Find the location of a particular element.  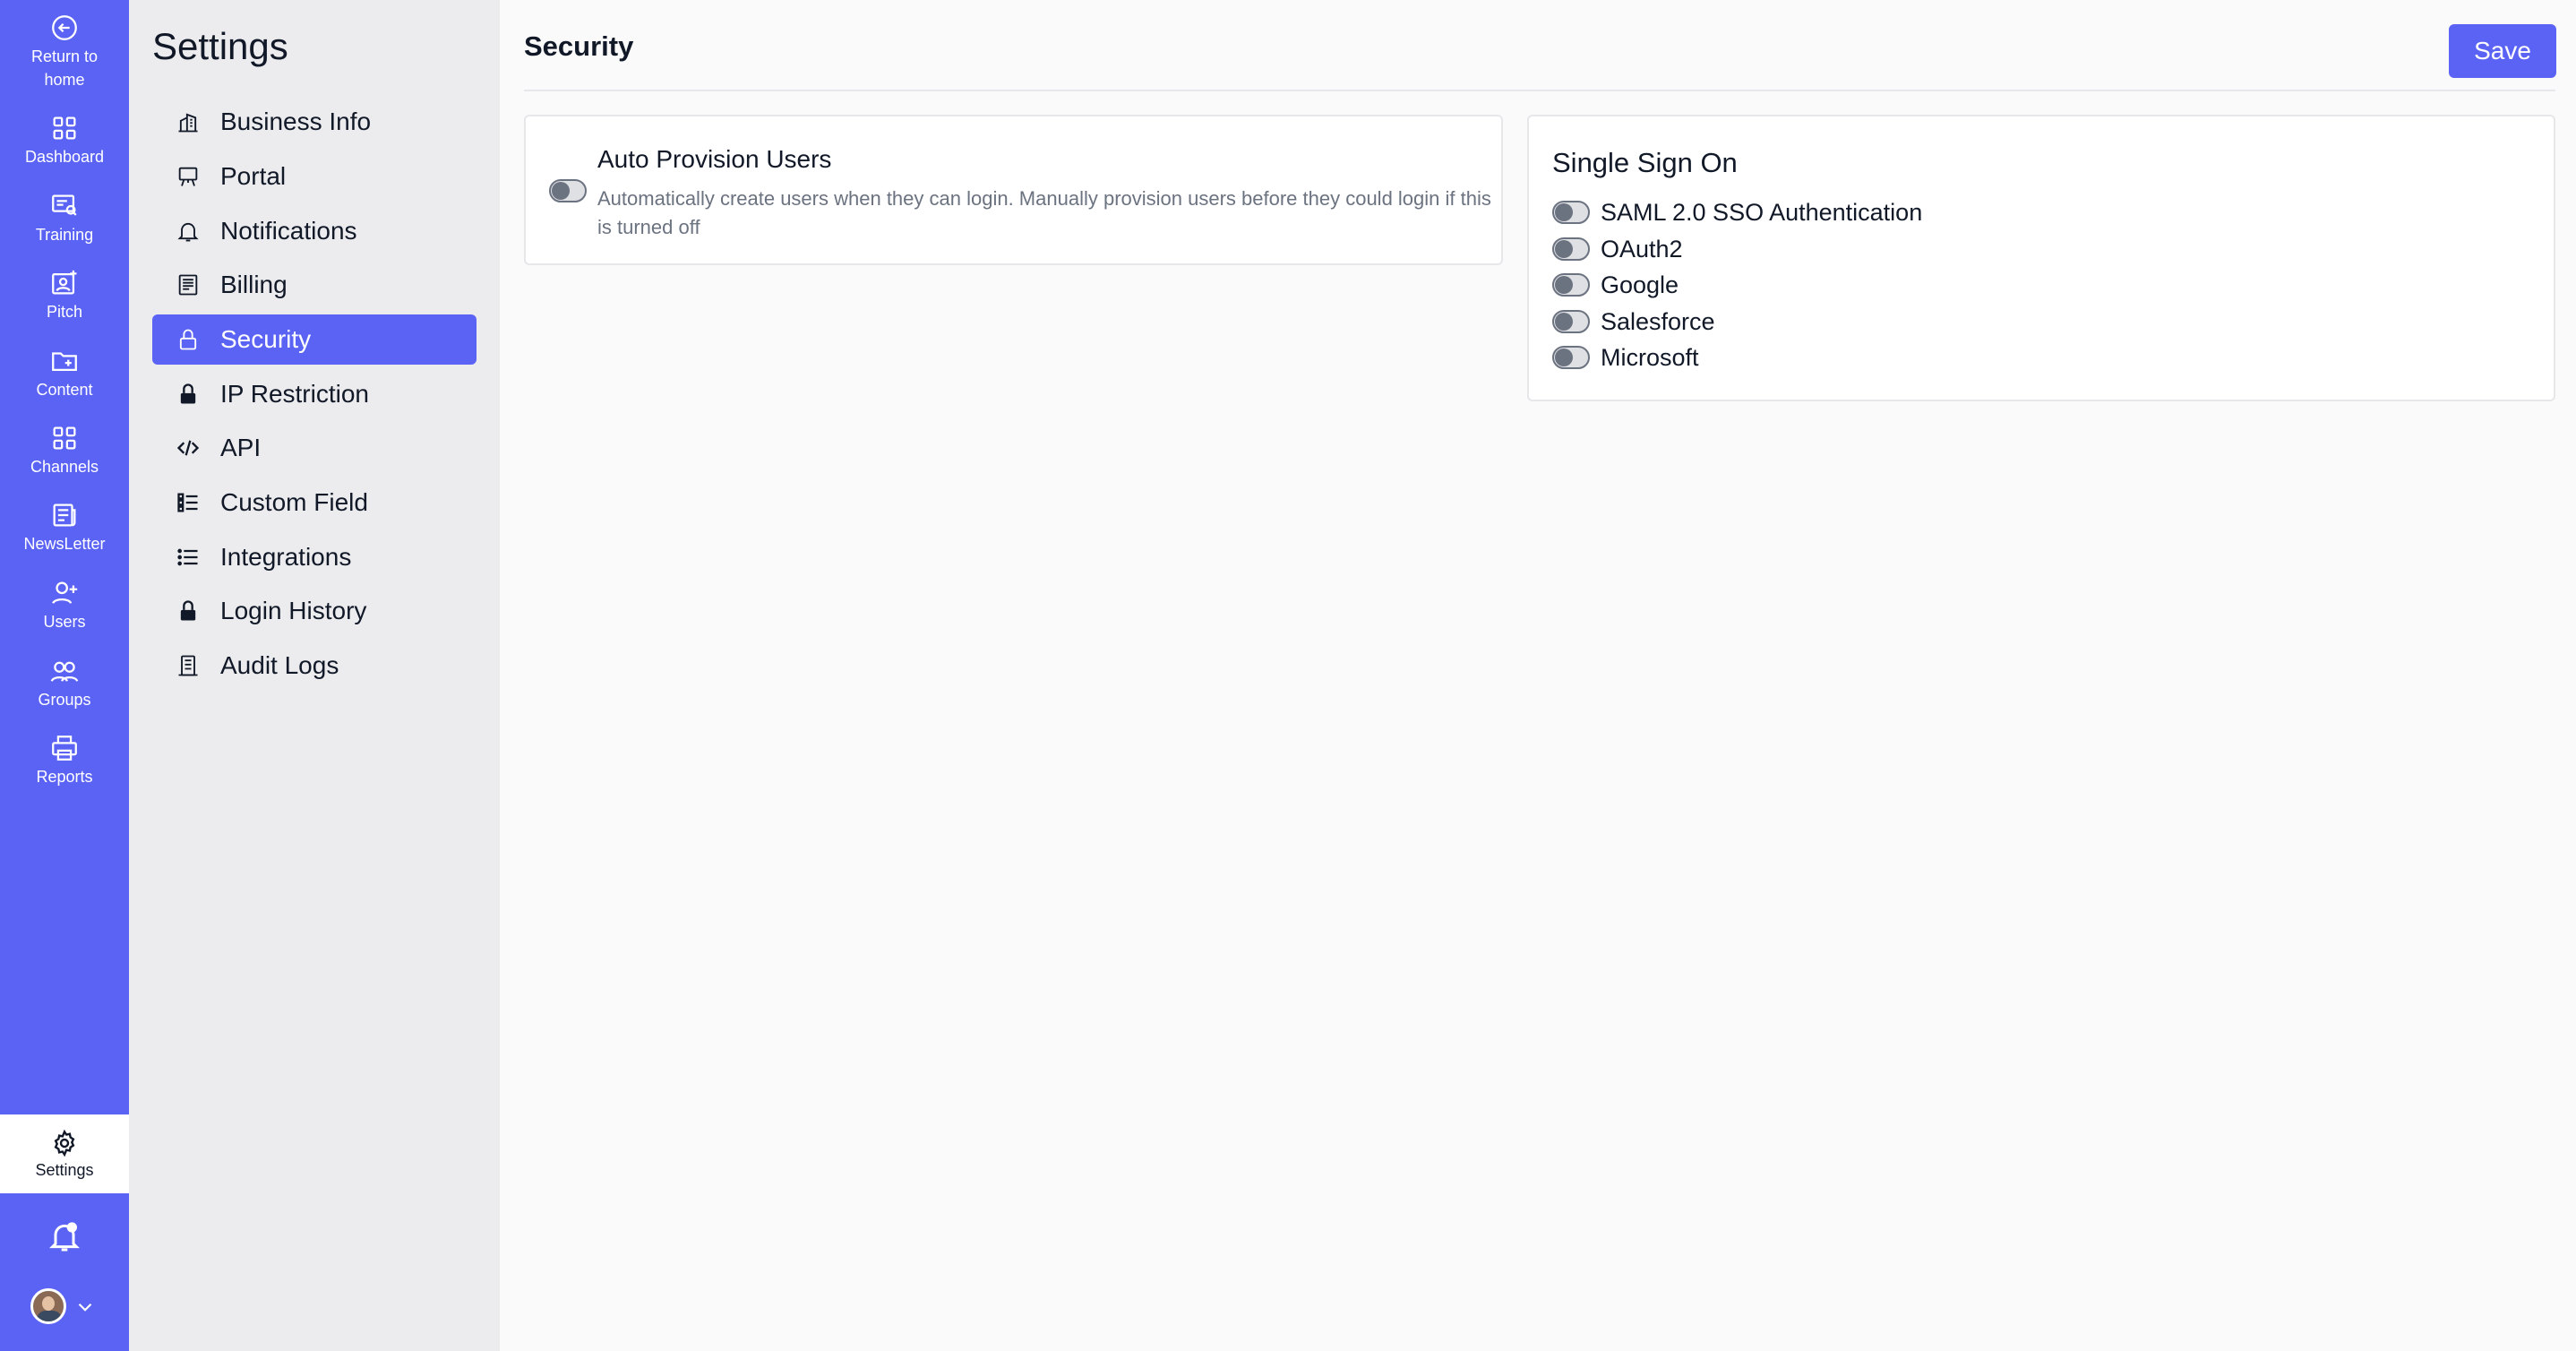

sidebar-item-billing: Billing is located at coordinates (314, 285).